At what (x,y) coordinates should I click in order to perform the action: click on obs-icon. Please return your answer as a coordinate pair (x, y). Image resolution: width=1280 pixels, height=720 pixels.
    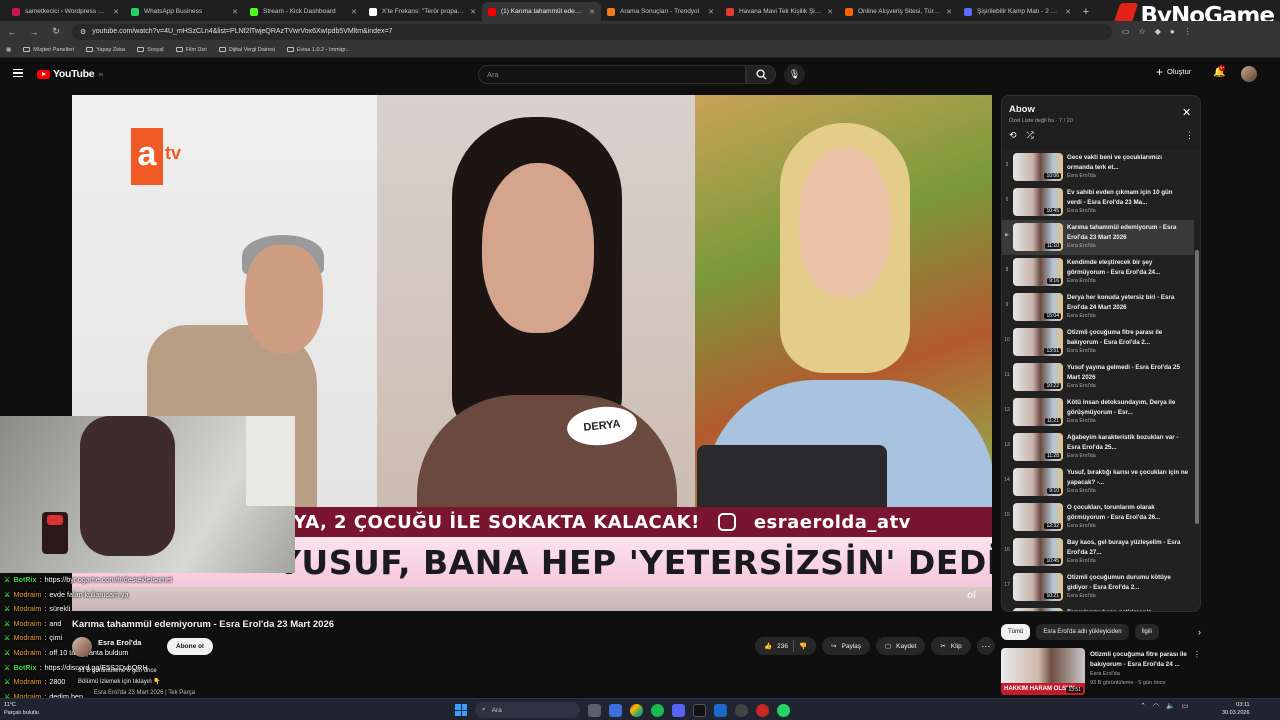
    Looking at the image, I should click on (741, 710).